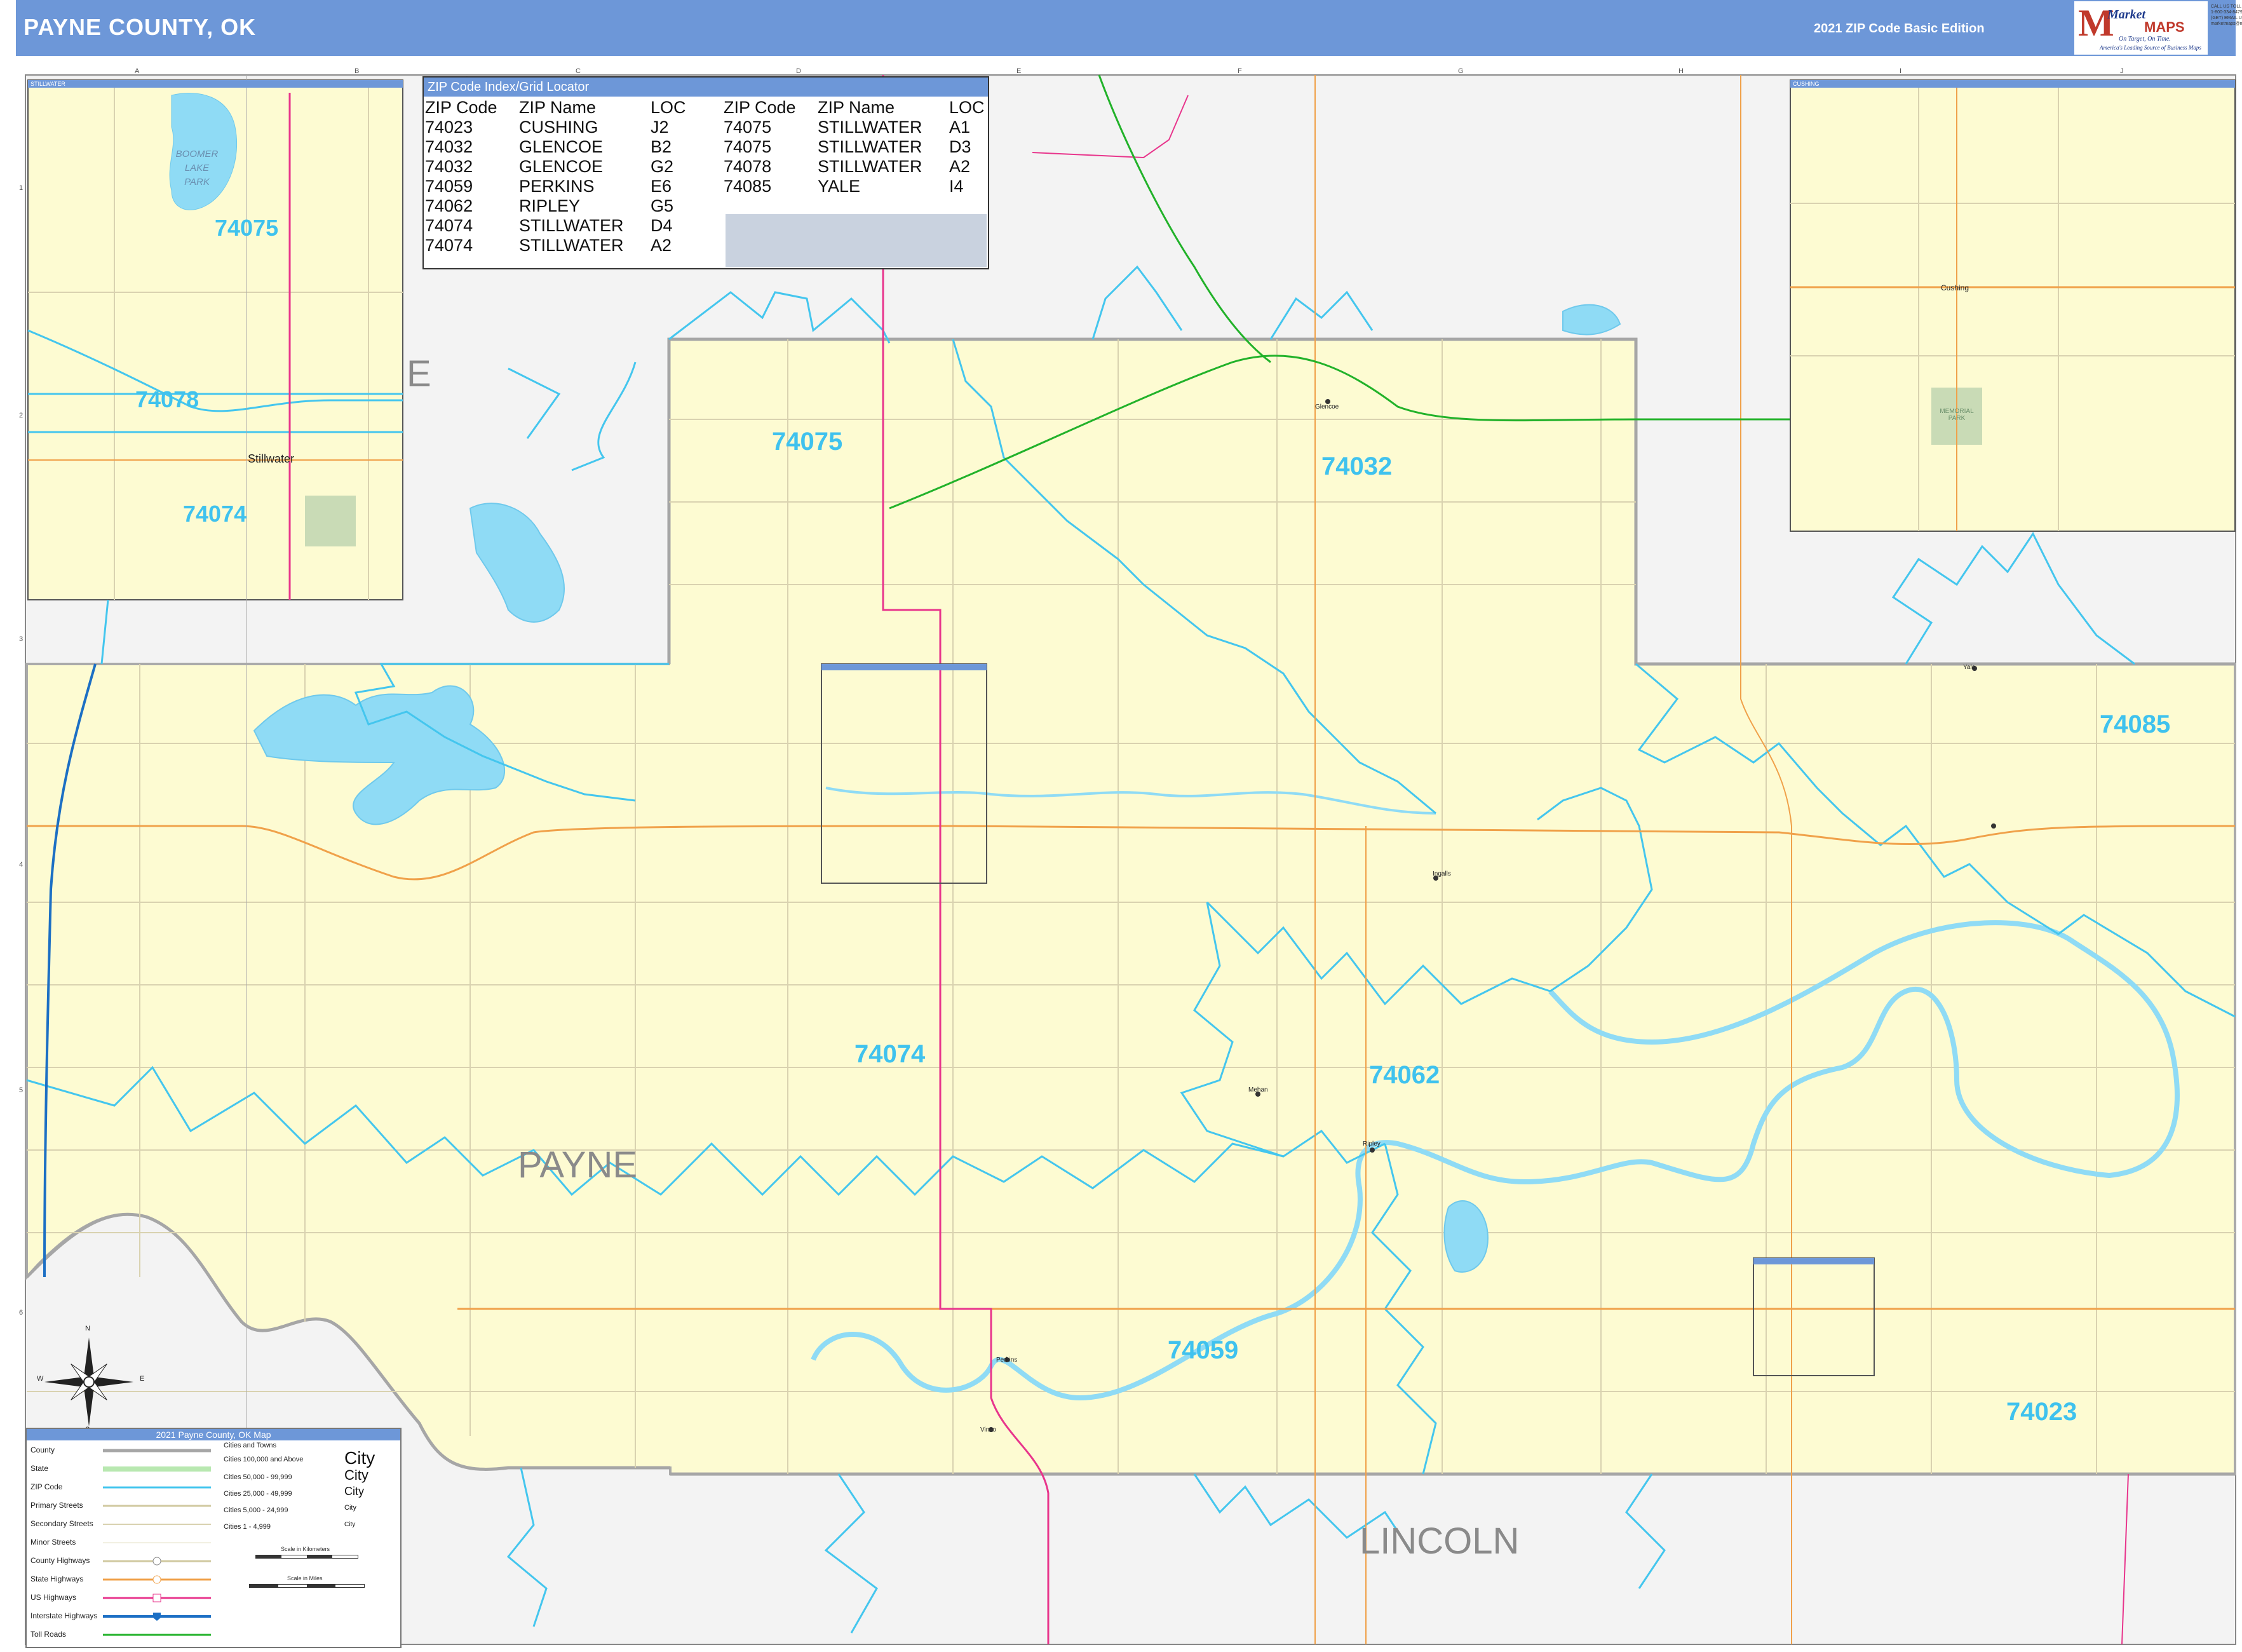 The height and width of the screenshot is (1652, 2242). Describe the element at coordinates (1240, 71) in the screenshot. I see `grid-col-label: F` at that location.